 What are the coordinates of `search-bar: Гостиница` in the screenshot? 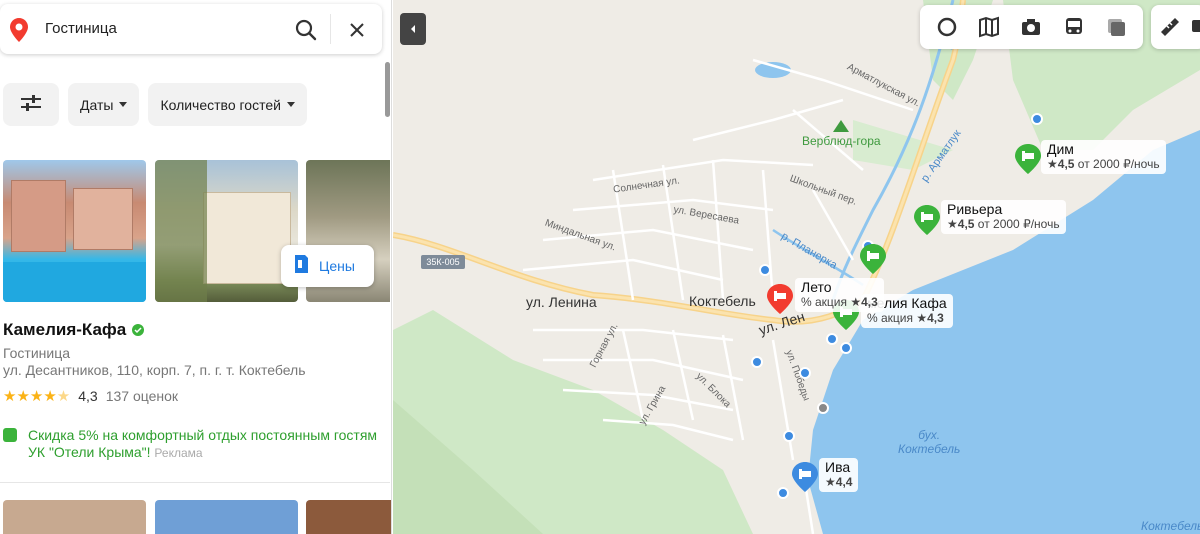 It's located at (191, 29).